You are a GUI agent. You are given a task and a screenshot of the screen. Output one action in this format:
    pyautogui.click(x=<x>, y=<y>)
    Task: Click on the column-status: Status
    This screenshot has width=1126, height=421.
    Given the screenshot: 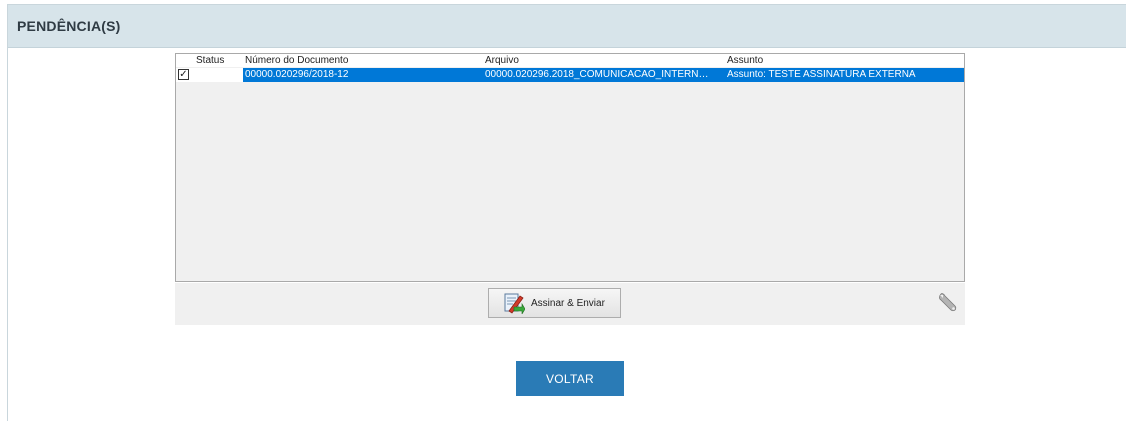 What is the action you would take?
    pyautogui.click(x=210, y=60)
    